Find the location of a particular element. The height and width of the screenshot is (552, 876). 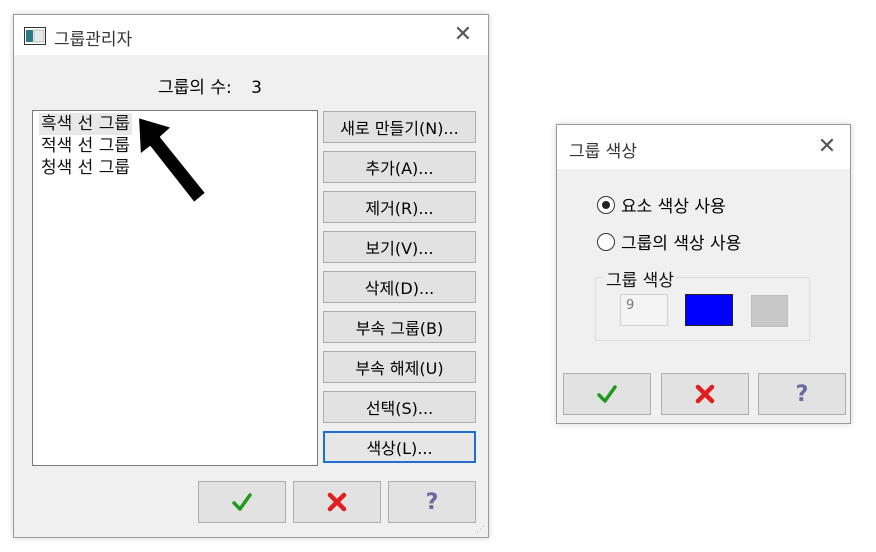

use-group-color-option: 그룹의 색상 사용 is located at coordinates (669, 241).